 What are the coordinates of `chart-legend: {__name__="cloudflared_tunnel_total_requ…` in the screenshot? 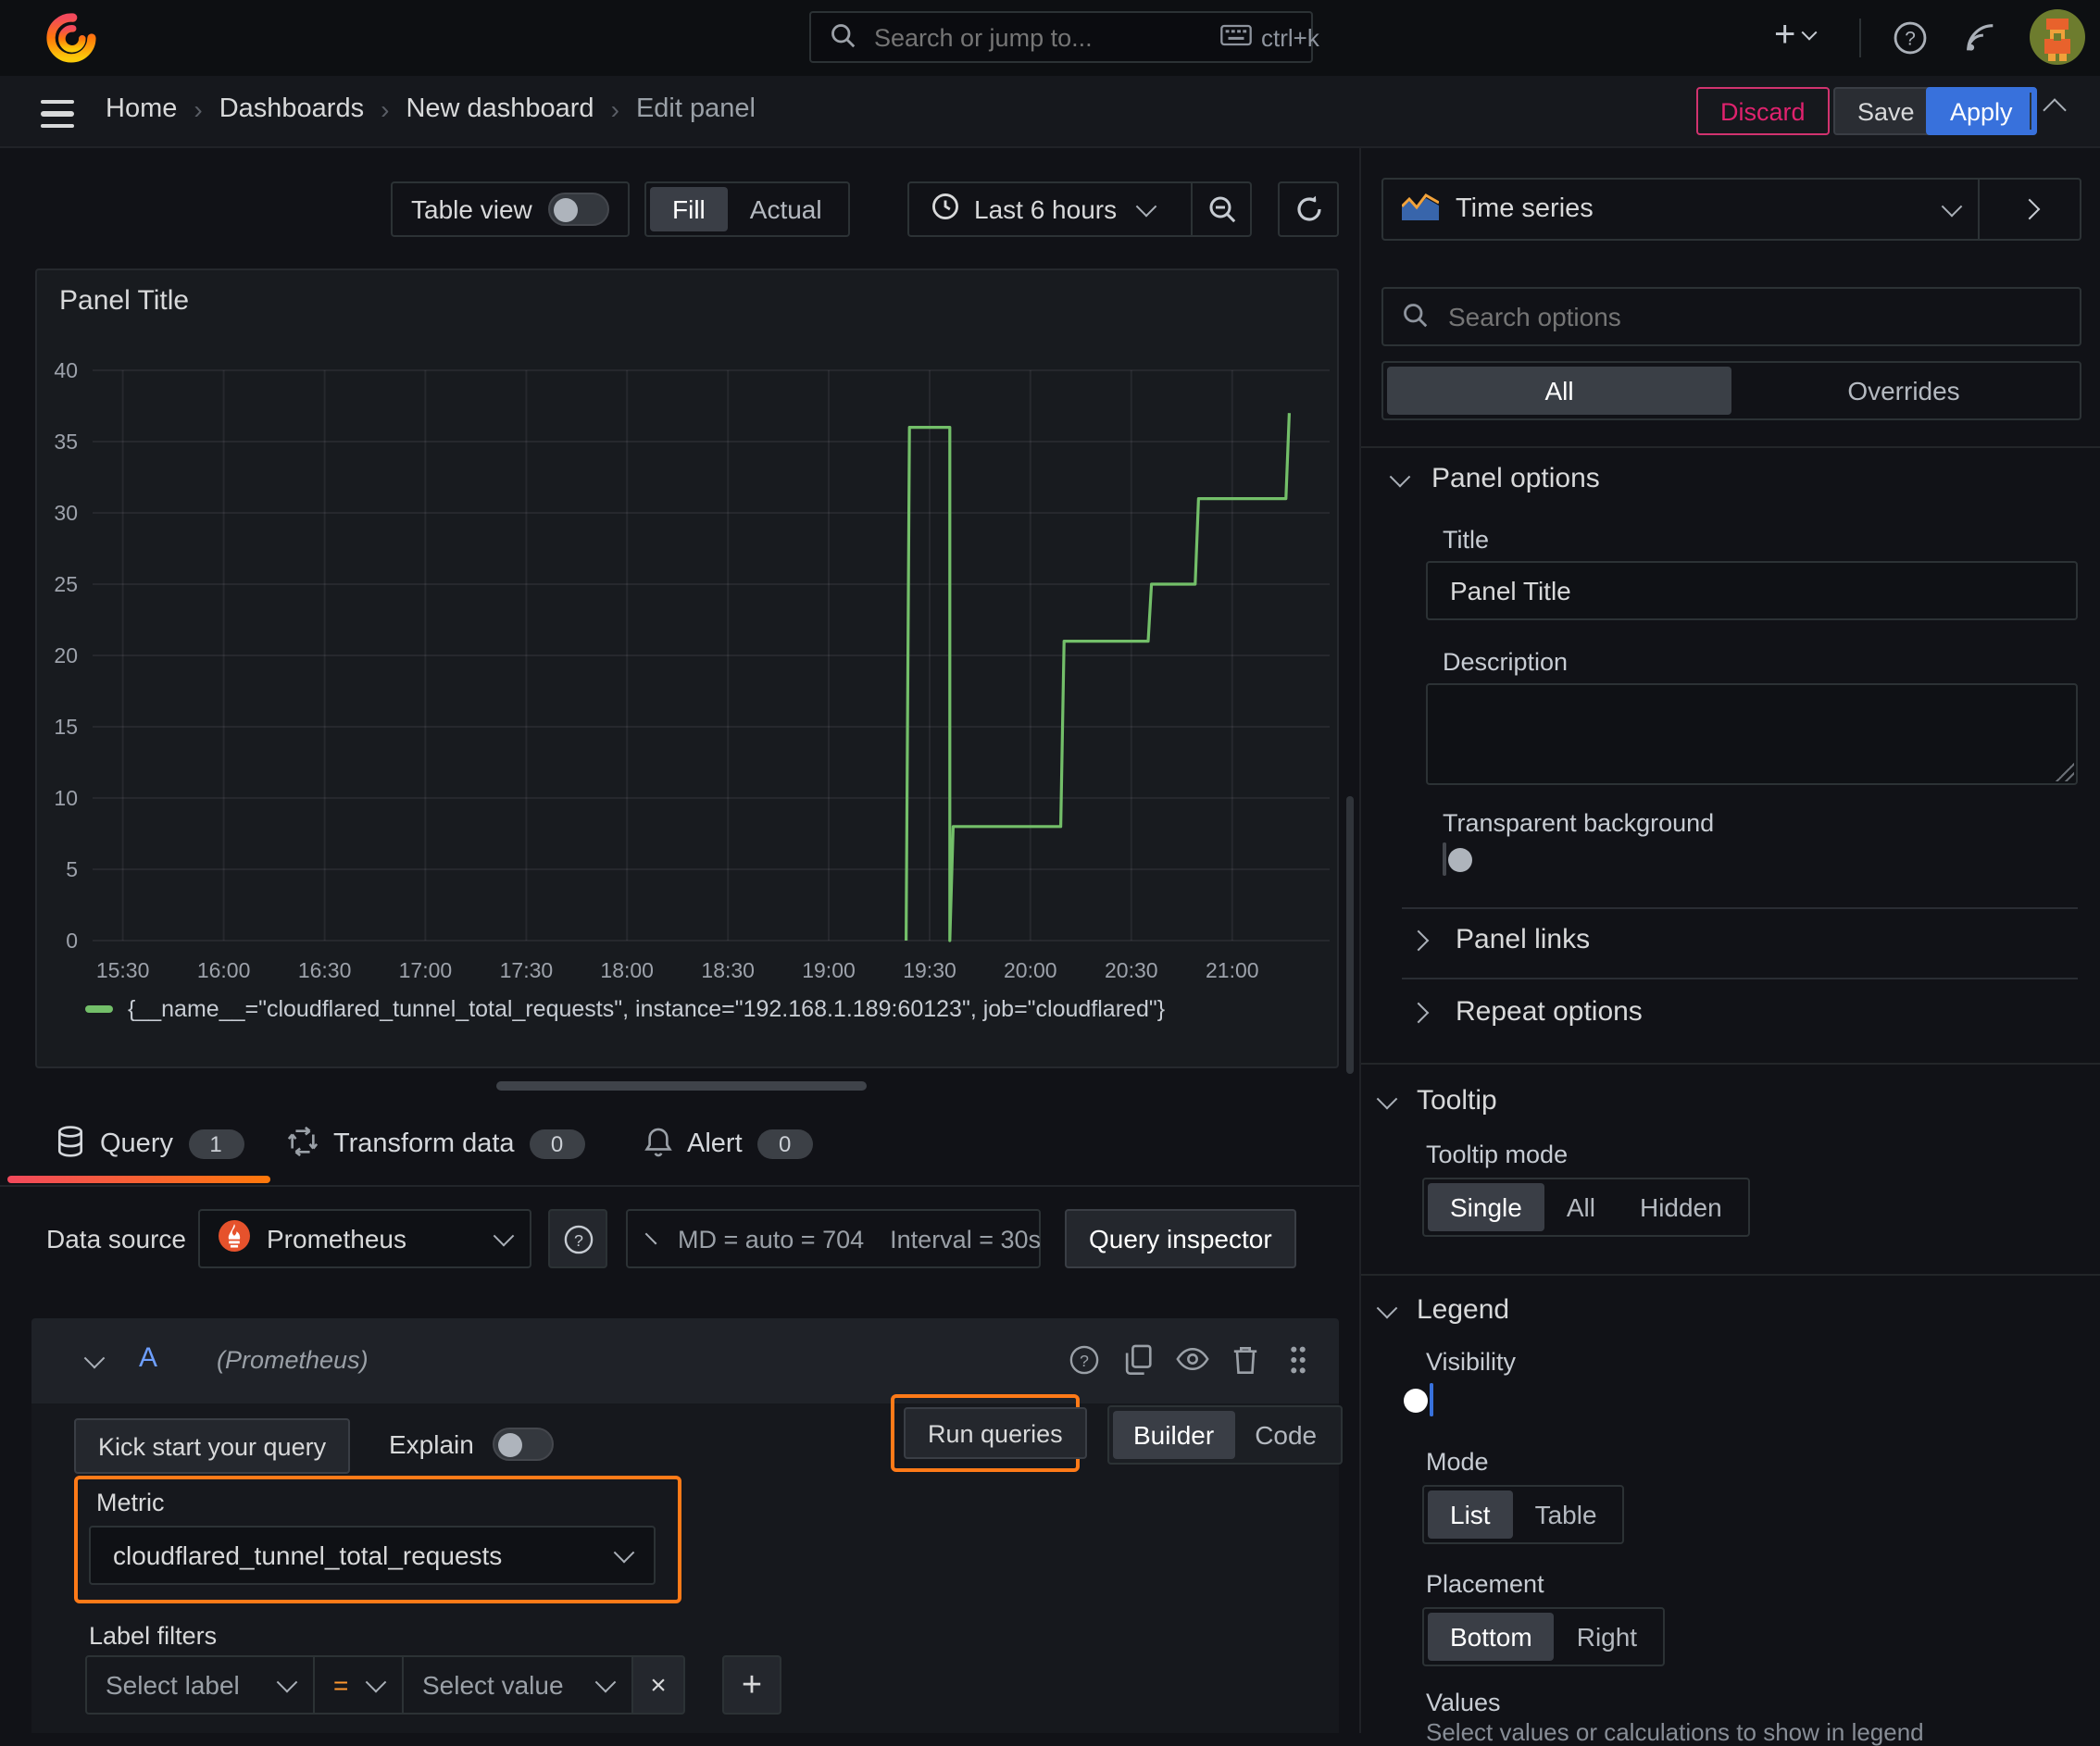 It's located at (625, 1009).